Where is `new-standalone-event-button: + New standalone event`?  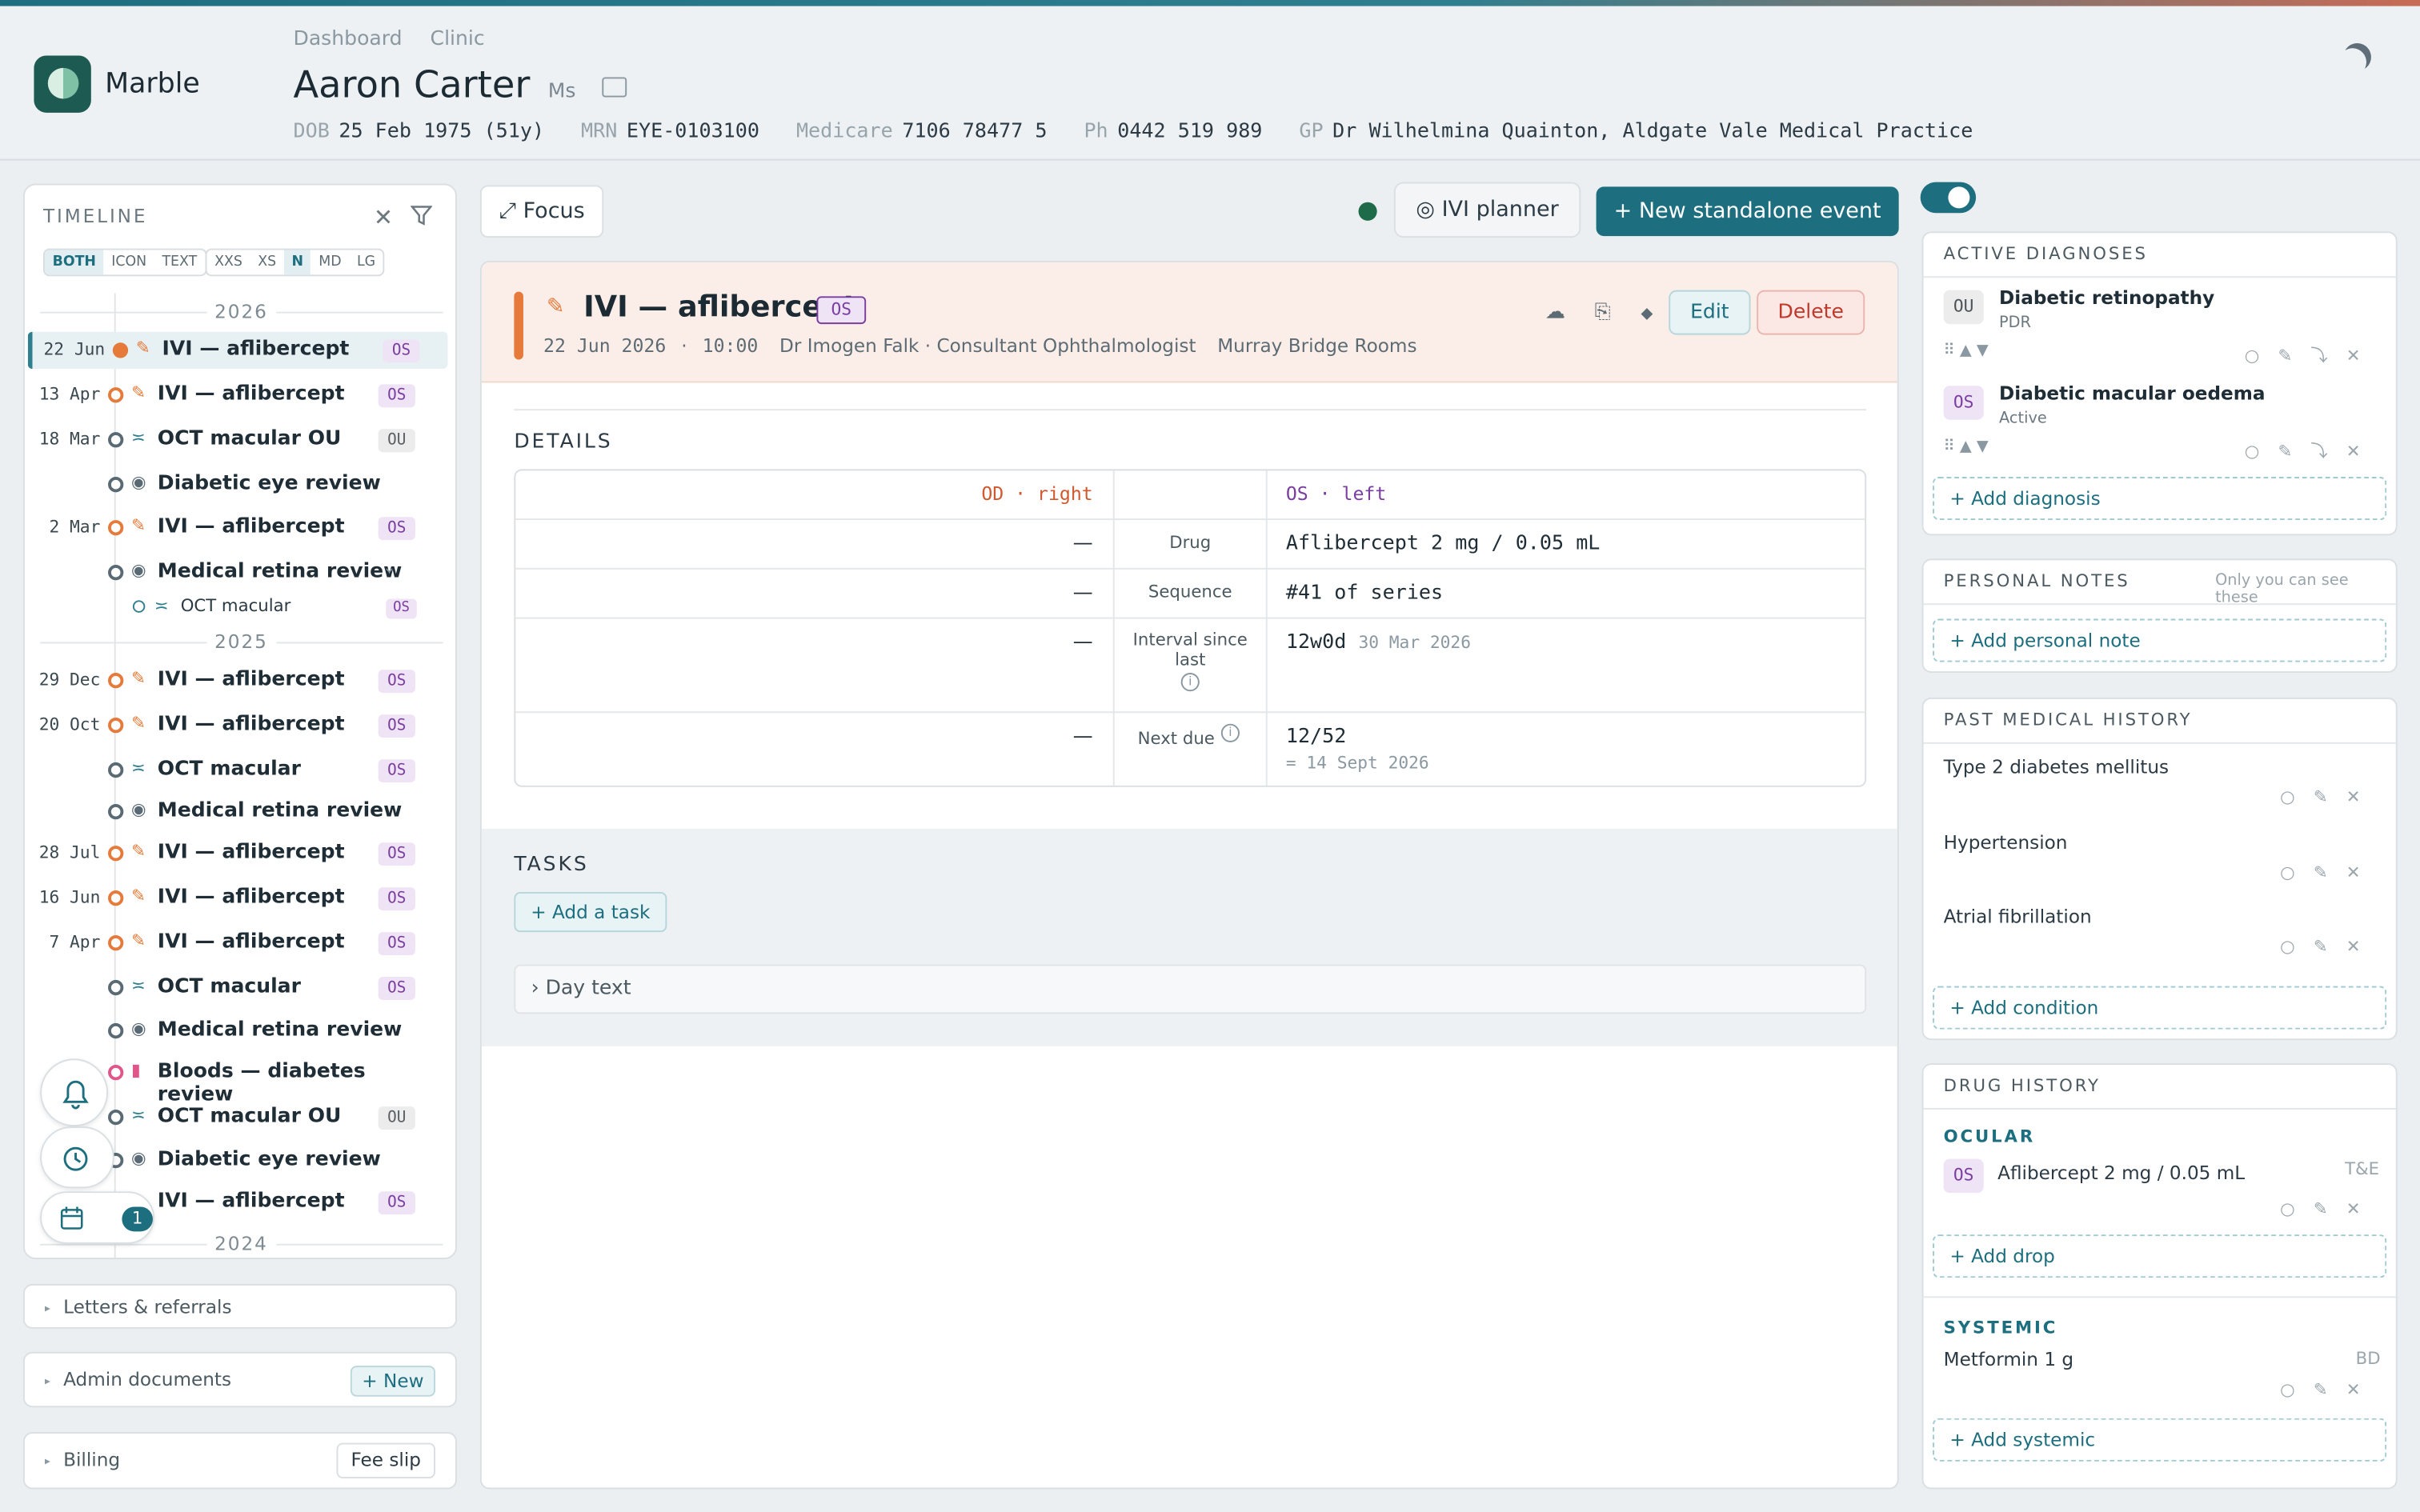 new-standalone-event-button: + New standalone event is located at coordinates (1747, 211).